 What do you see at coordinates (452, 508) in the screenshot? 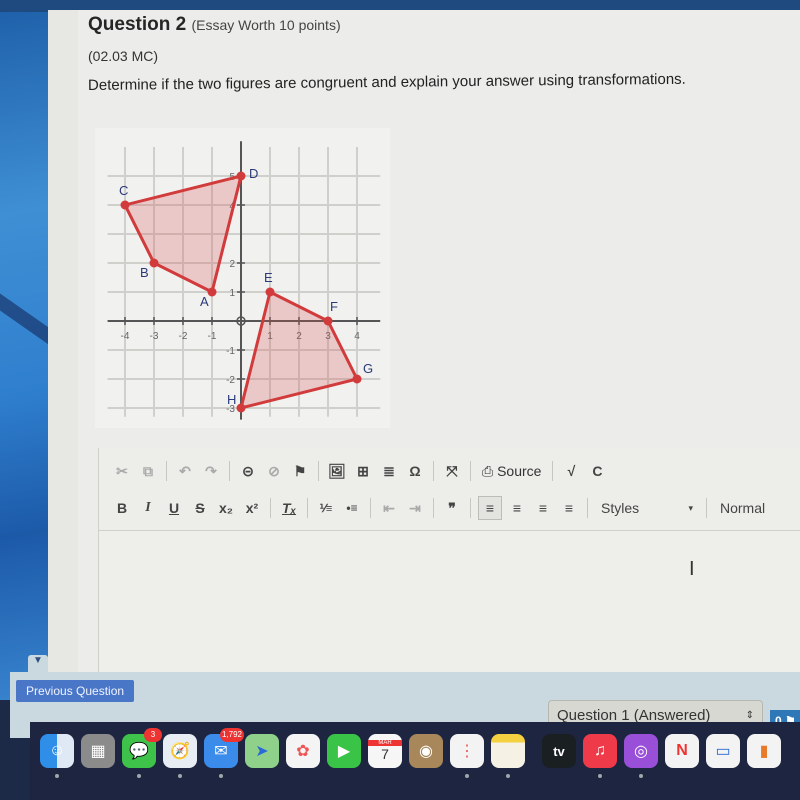
I see `blockquote-button: ❞` at bounding box center [452, 508].